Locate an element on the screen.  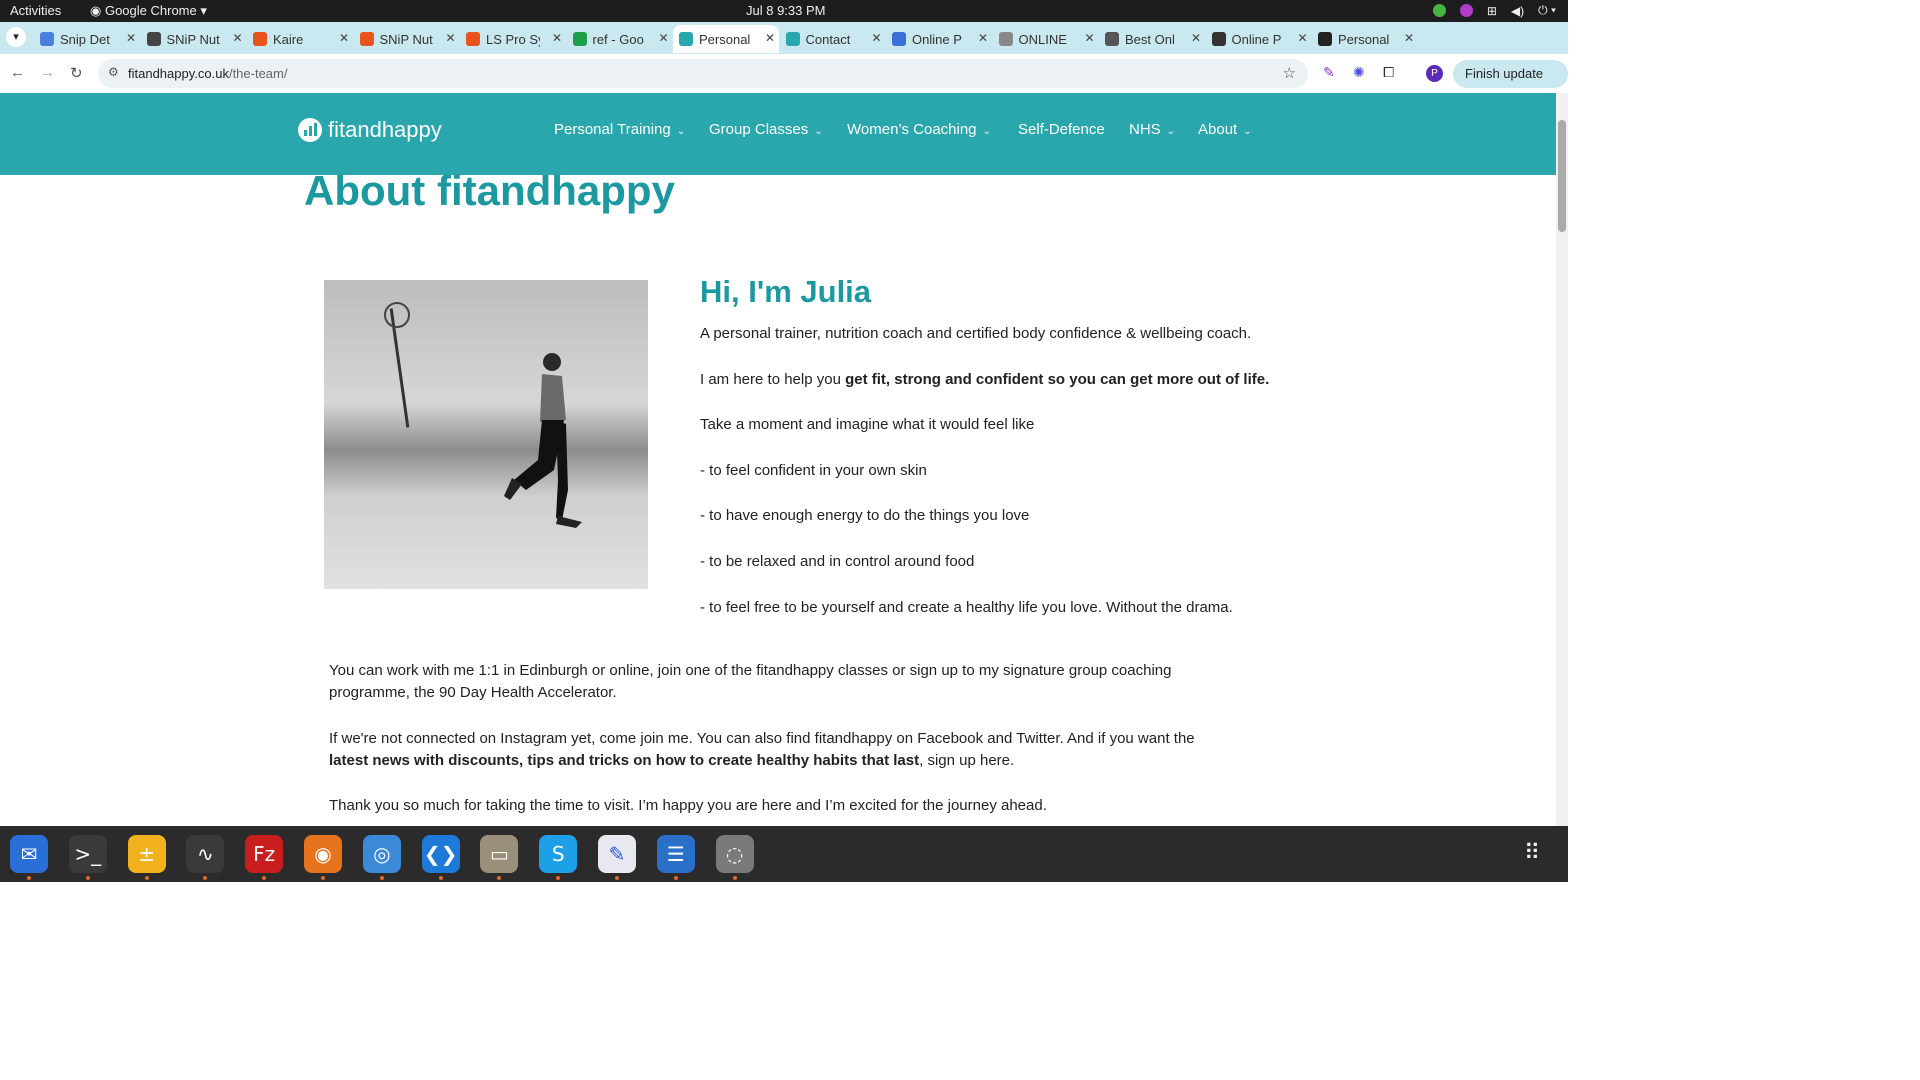
nav-item-personal-training: Personal Training ⌄ is located at coordinates (619, 129).